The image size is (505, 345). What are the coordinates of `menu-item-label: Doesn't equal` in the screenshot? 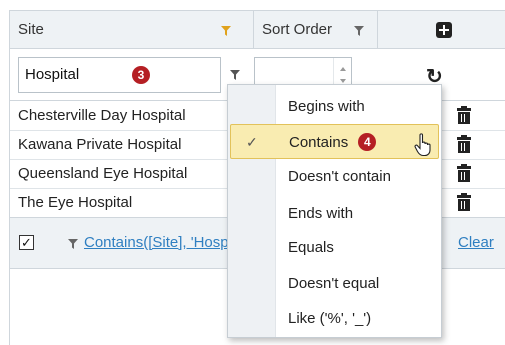 It's located at (334, 283).